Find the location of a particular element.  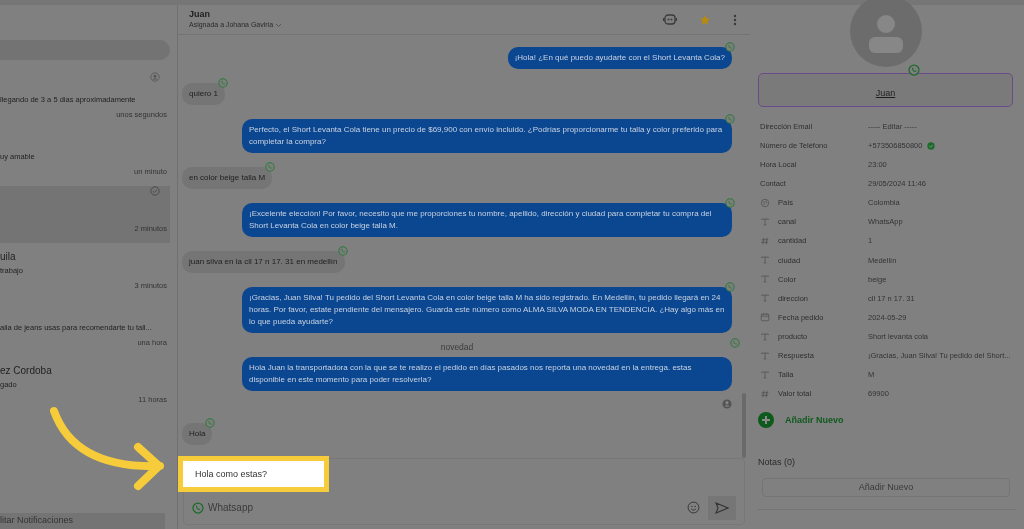

notes-title: Notas (0) is located at coordinates (777, 463).